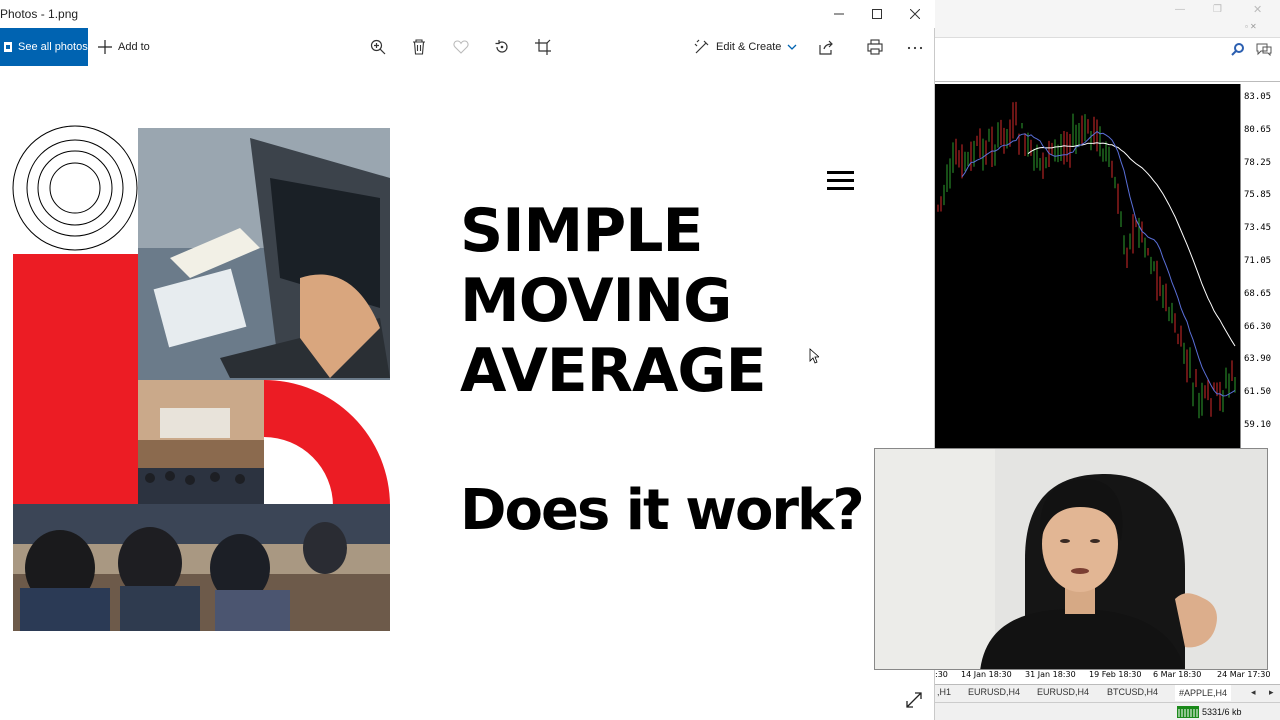 This screenshot has width=1280, height=720. I want to click on expand-icon, so click(914, 700).